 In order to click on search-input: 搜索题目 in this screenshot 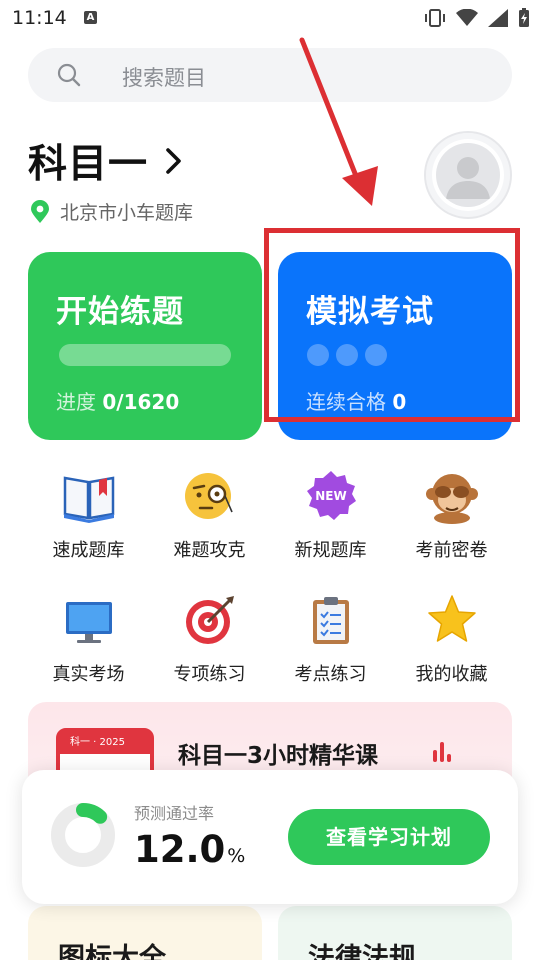, I will do `click(270, 75)`.